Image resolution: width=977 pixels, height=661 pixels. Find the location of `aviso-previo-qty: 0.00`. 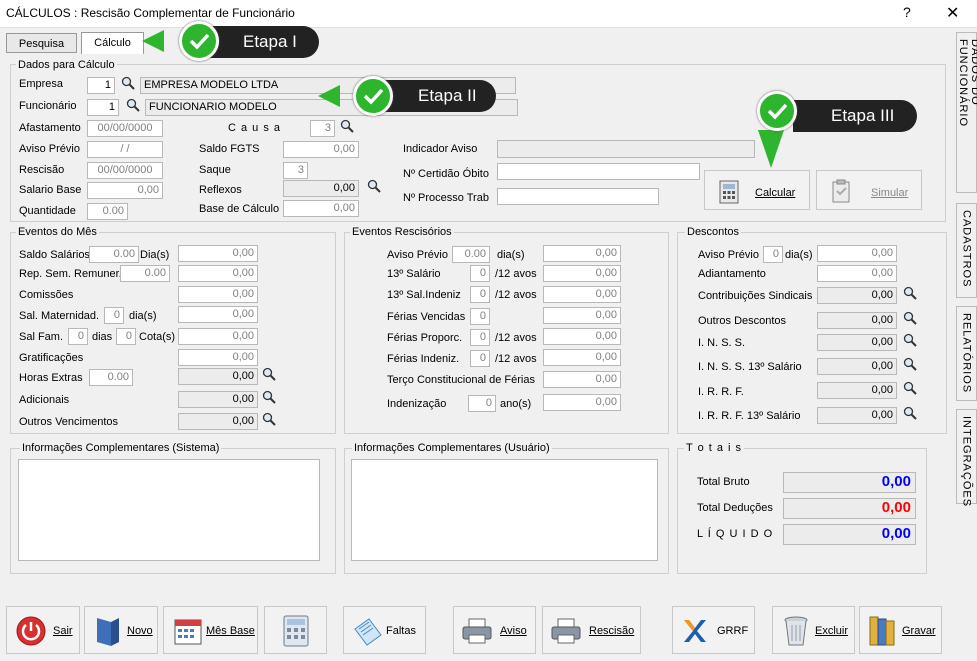

aviso-previo-qty: 0.00 is located at coordinates (471, 254).